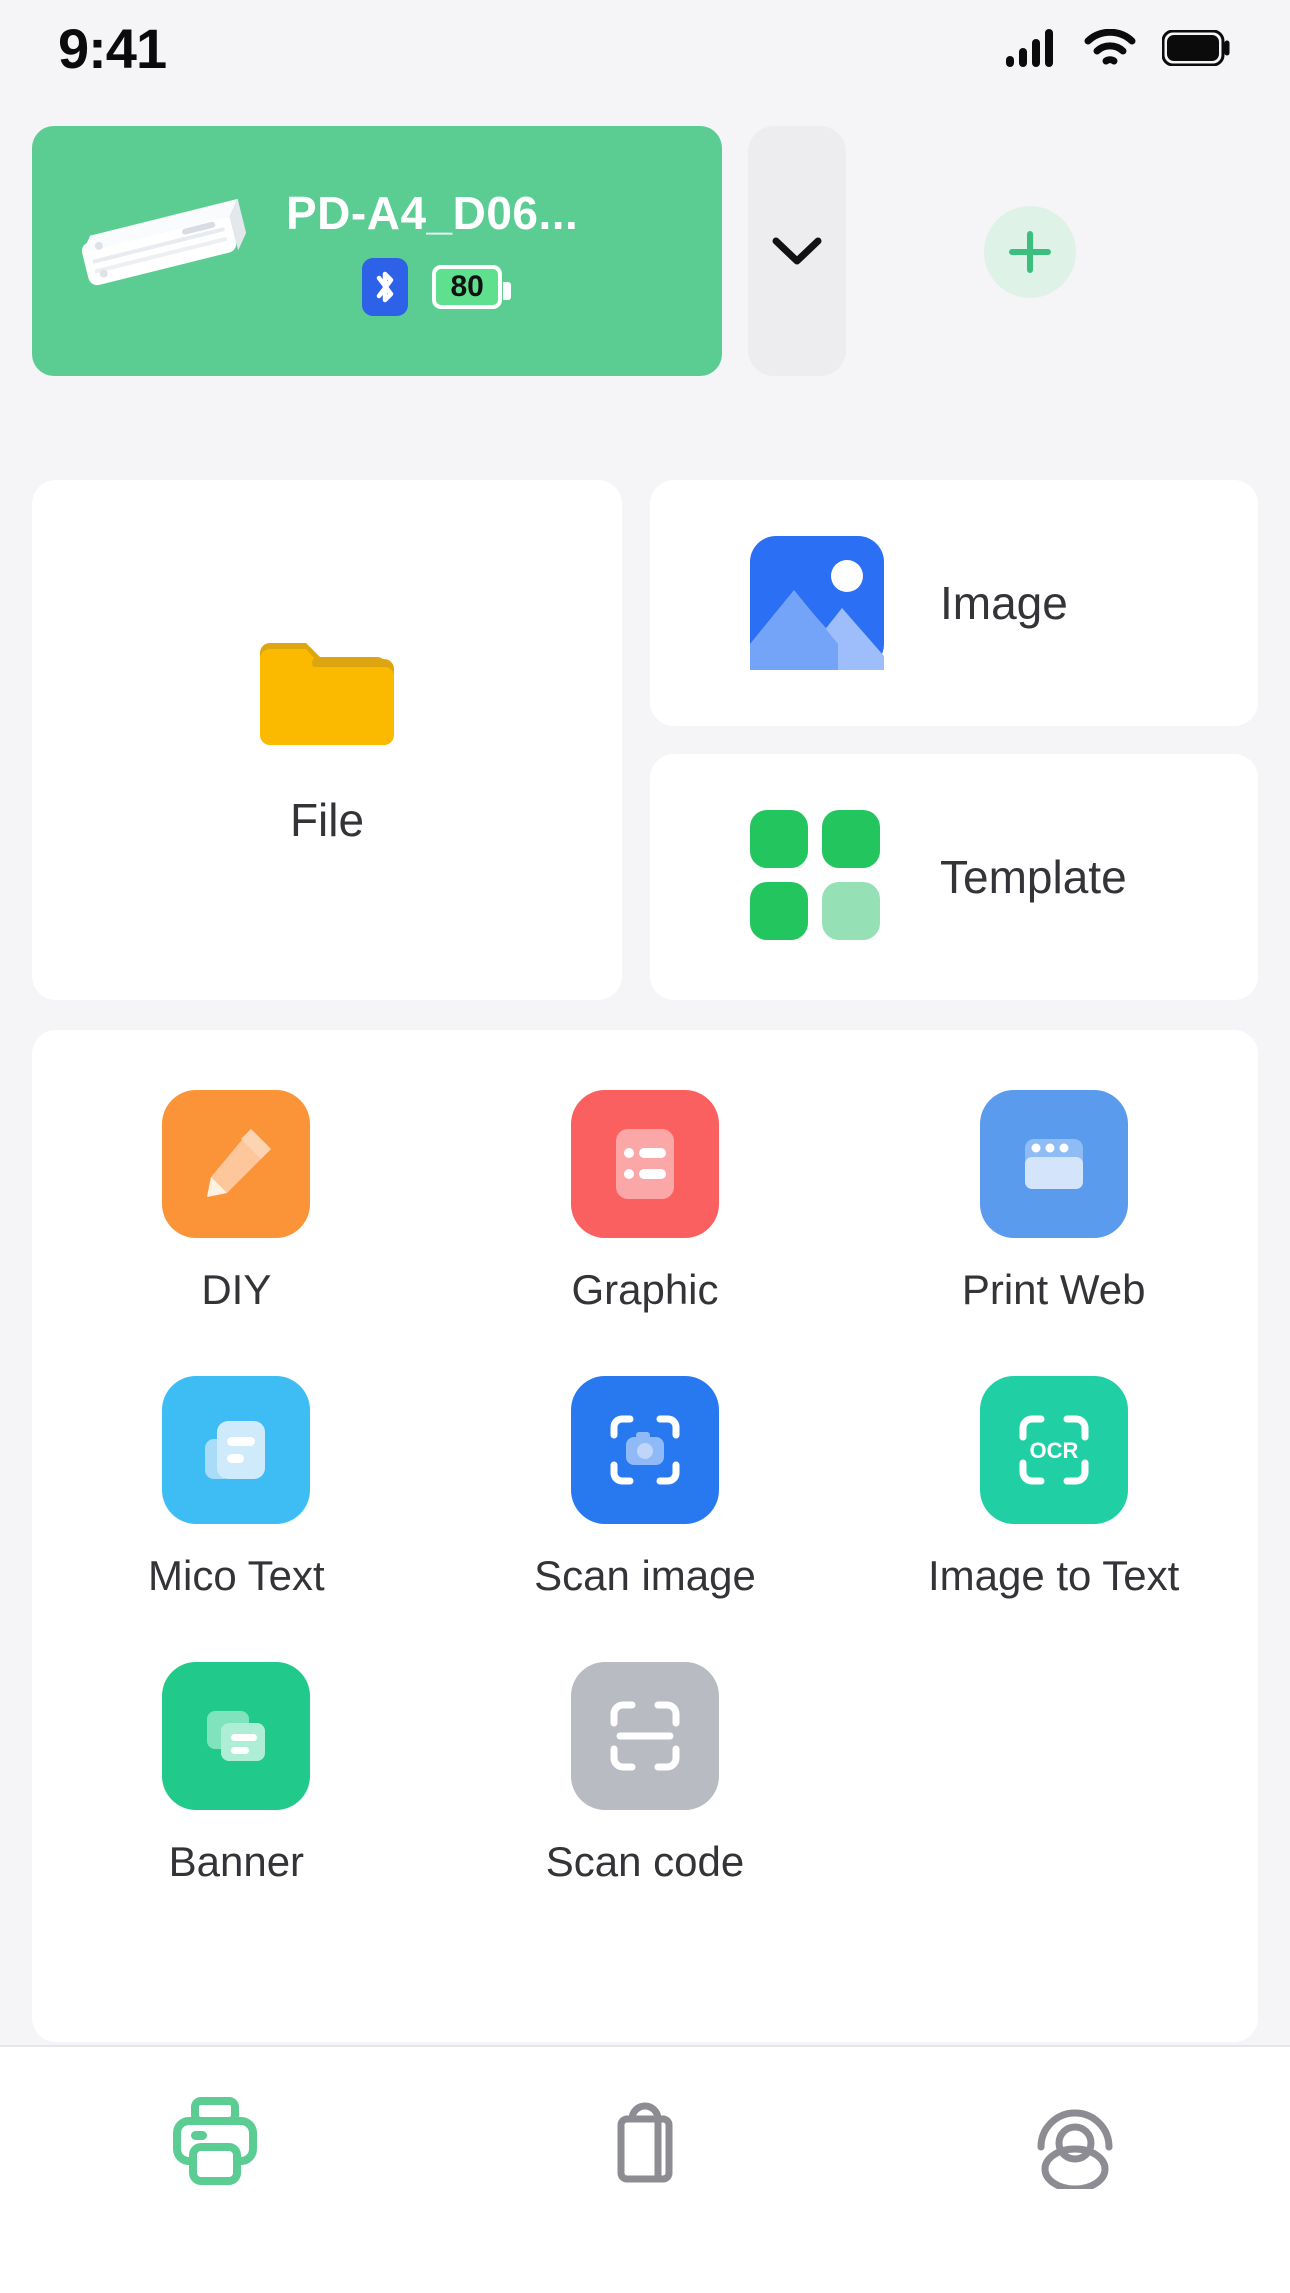  What do you see at coordinates (236, 1289) in the screenshot?
I see `tool-diy-label: DIY` at bounding box center [236, 1289].